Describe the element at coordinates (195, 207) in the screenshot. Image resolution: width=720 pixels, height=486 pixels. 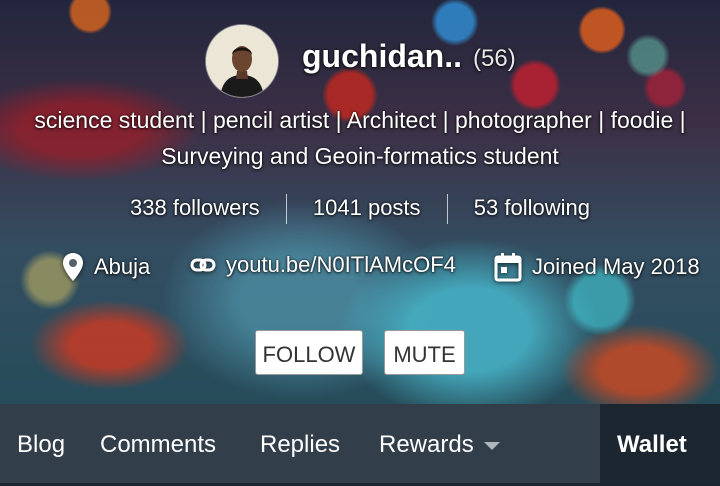
I see `followers-count: 338 followers` at that location.